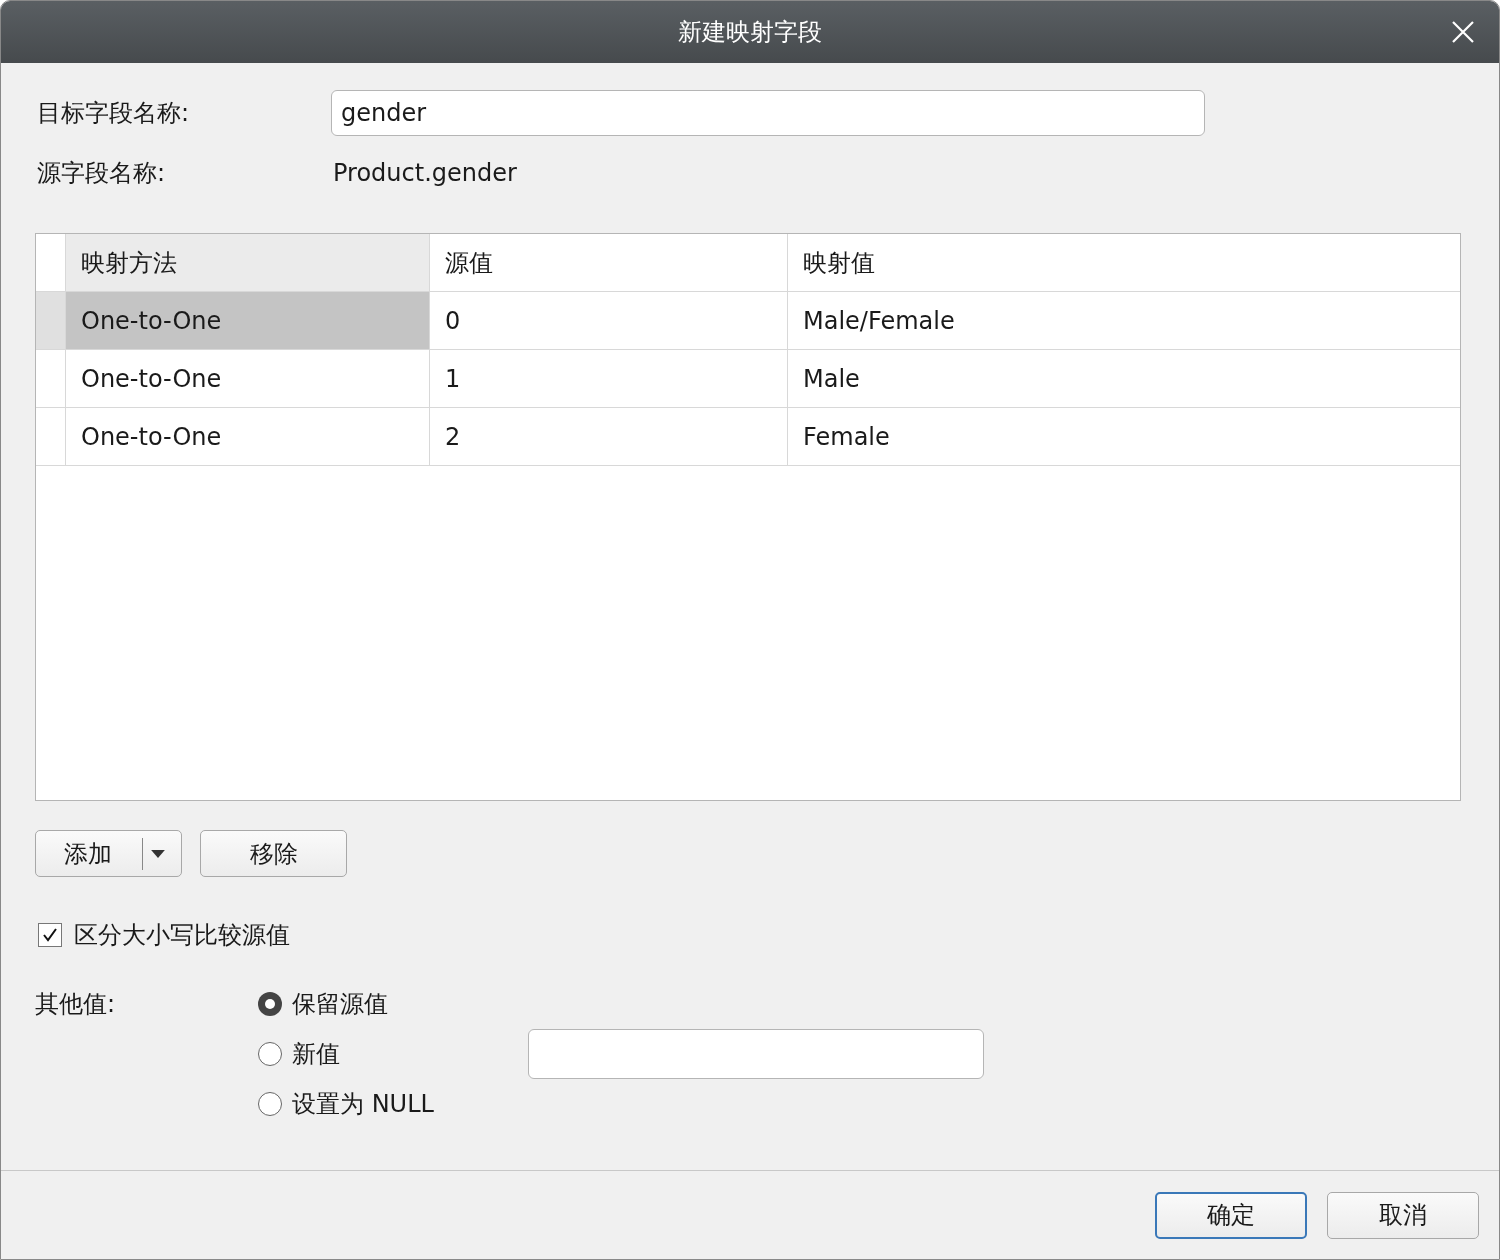 Image resolution: width=1500 pixels, height=1260 pixels. I want to click on other-values-label: 其他值:, so click(76, 1004).